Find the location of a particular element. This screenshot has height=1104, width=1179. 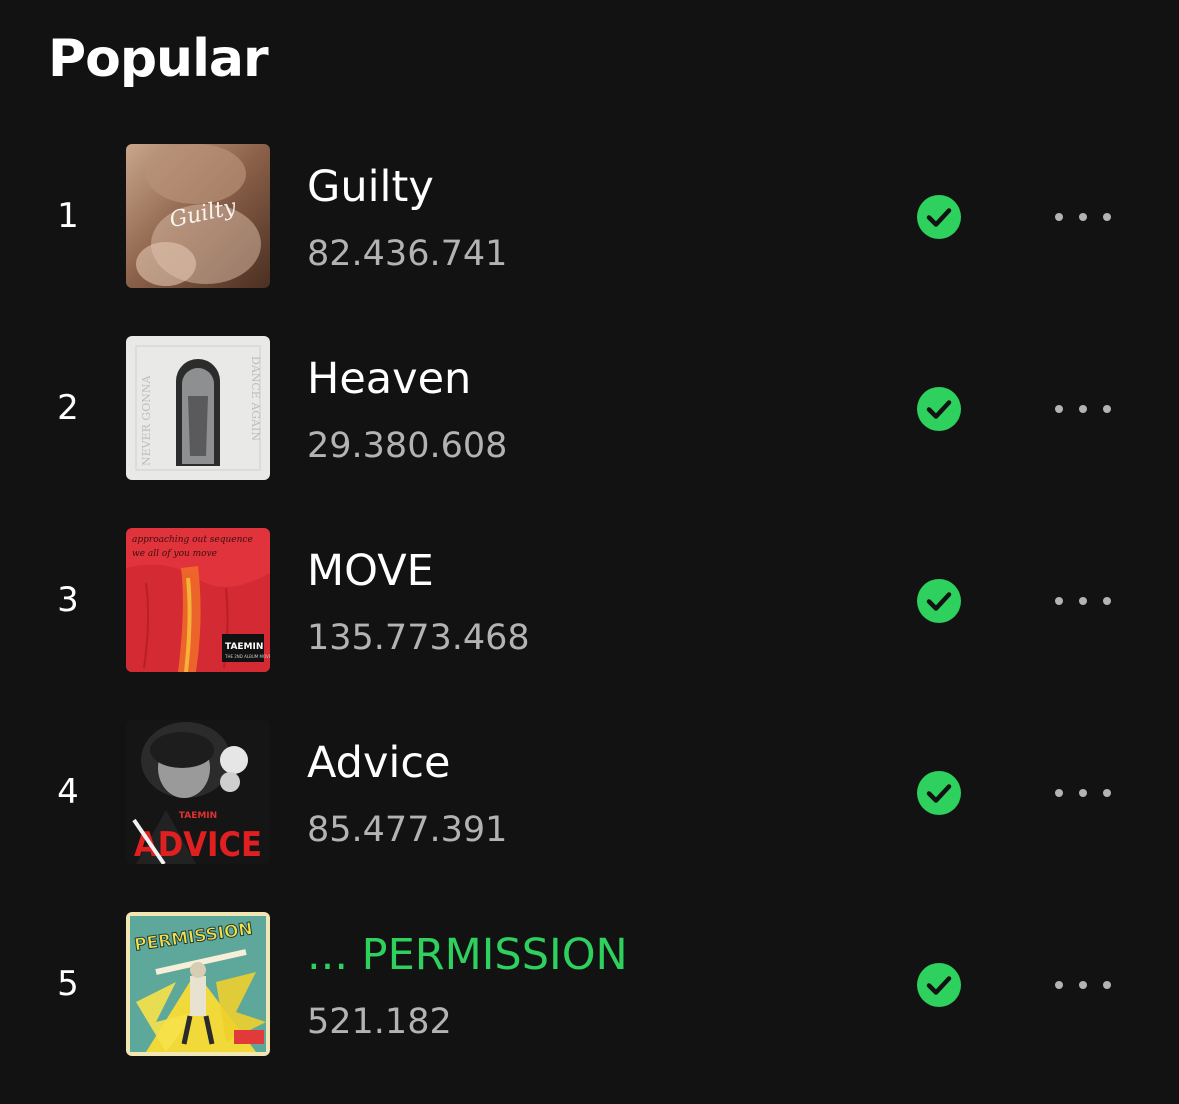

svg-text: NEVER GONNA is located at coordinates (146, 420).